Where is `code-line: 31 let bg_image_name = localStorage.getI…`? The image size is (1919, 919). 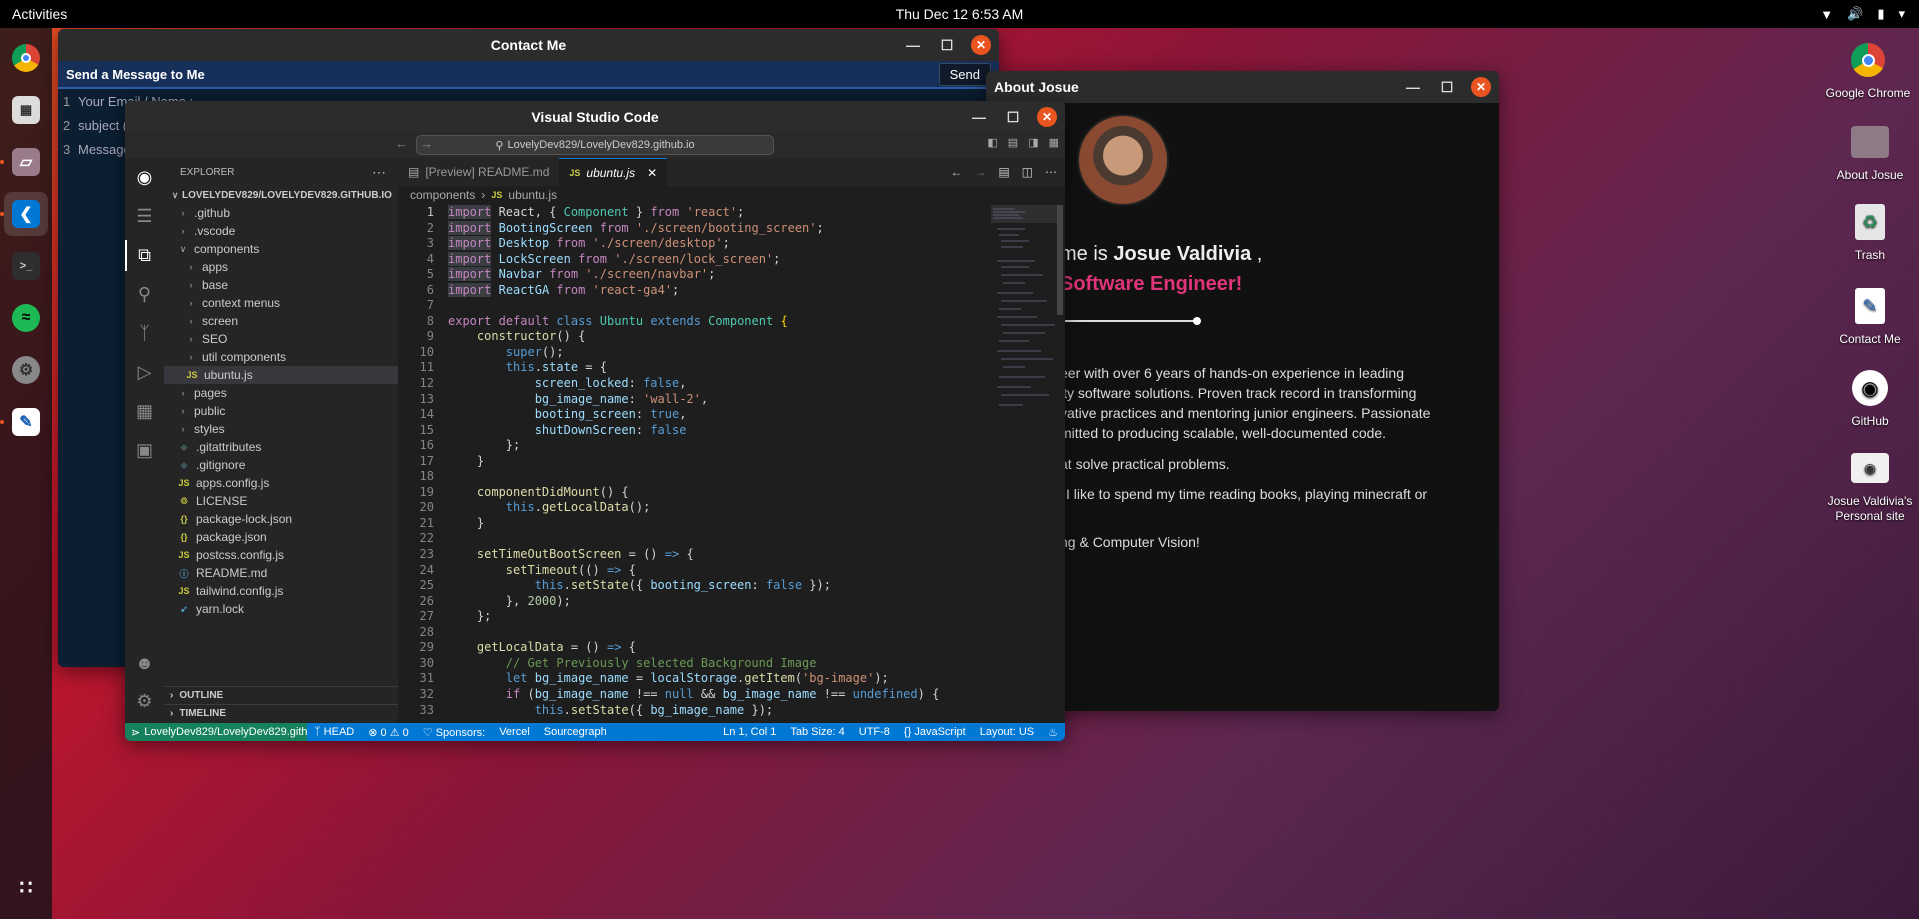
code-line: 31 let bg_image_name = localStorage.getI… is located at coordinates (691, 679).